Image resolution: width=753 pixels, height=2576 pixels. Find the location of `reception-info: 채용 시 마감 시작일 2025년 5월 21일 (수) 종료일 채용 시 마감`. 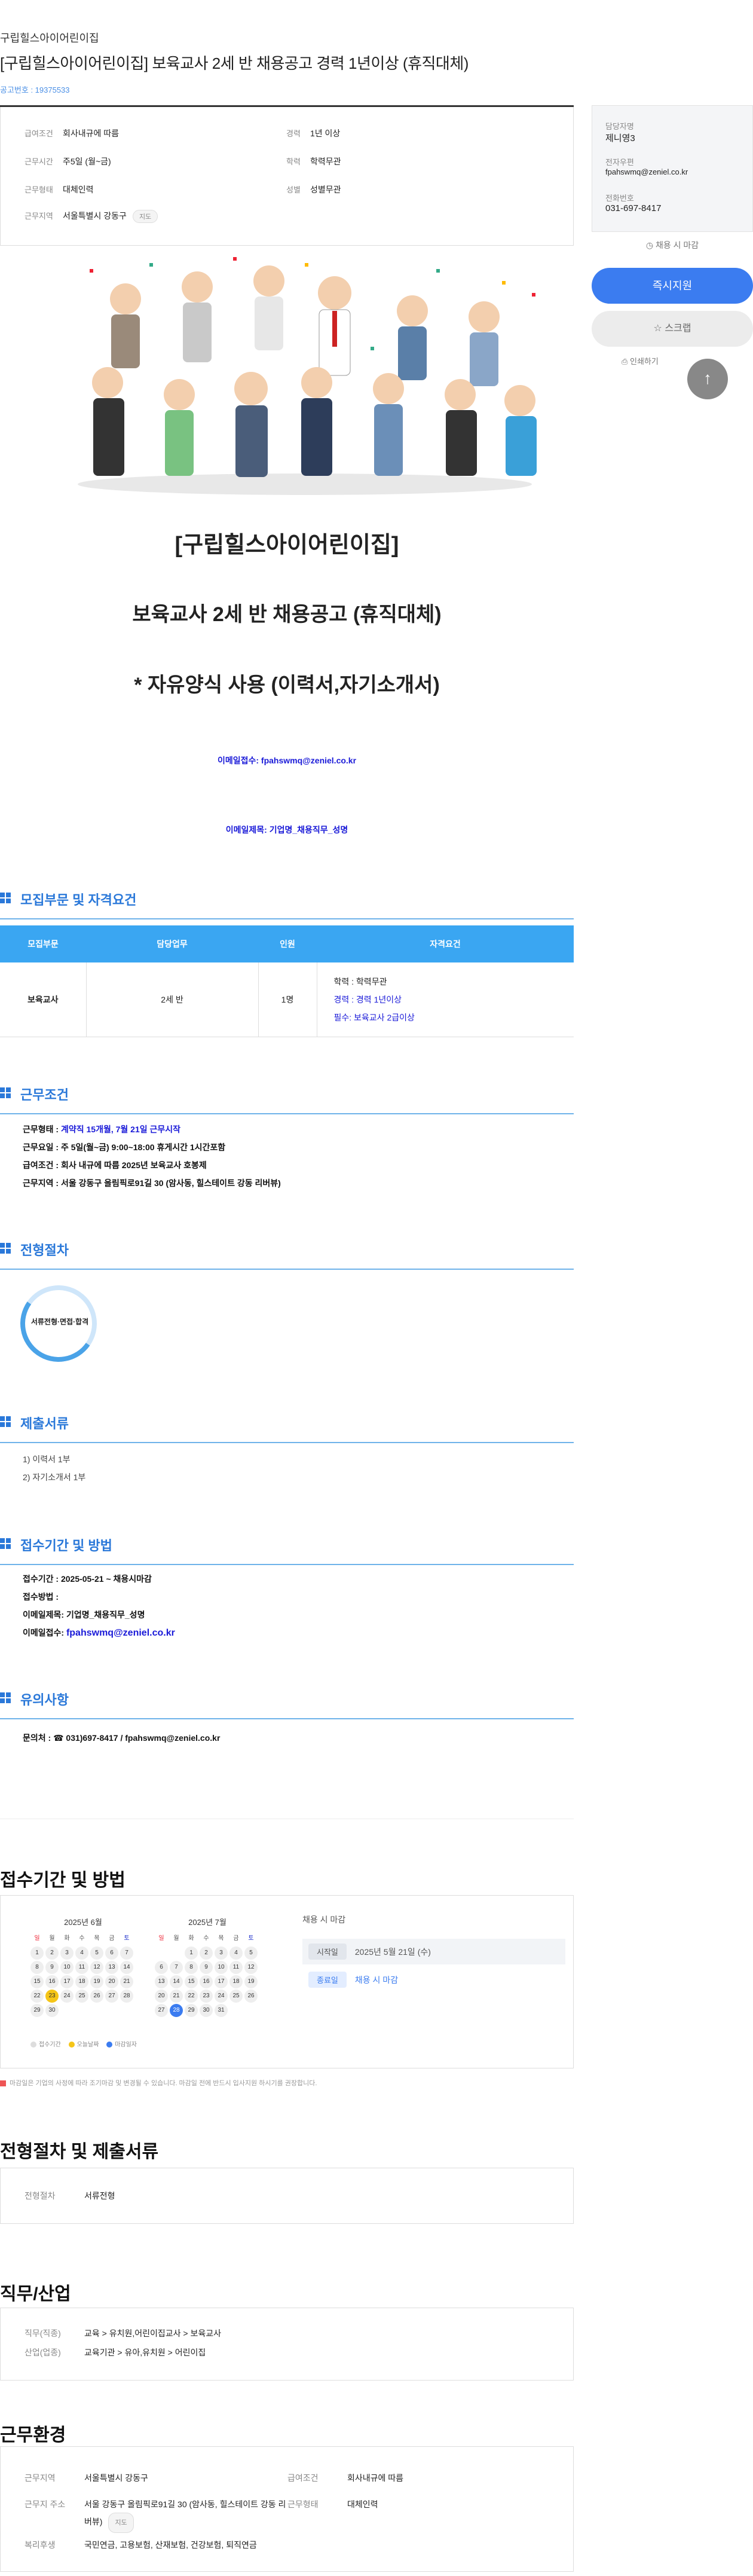

reception-info: 채용 시 마감 시작일 2025년 5월 21일 (수) 종료일 채용 시 마감 is located at coordinates (433, 1951).